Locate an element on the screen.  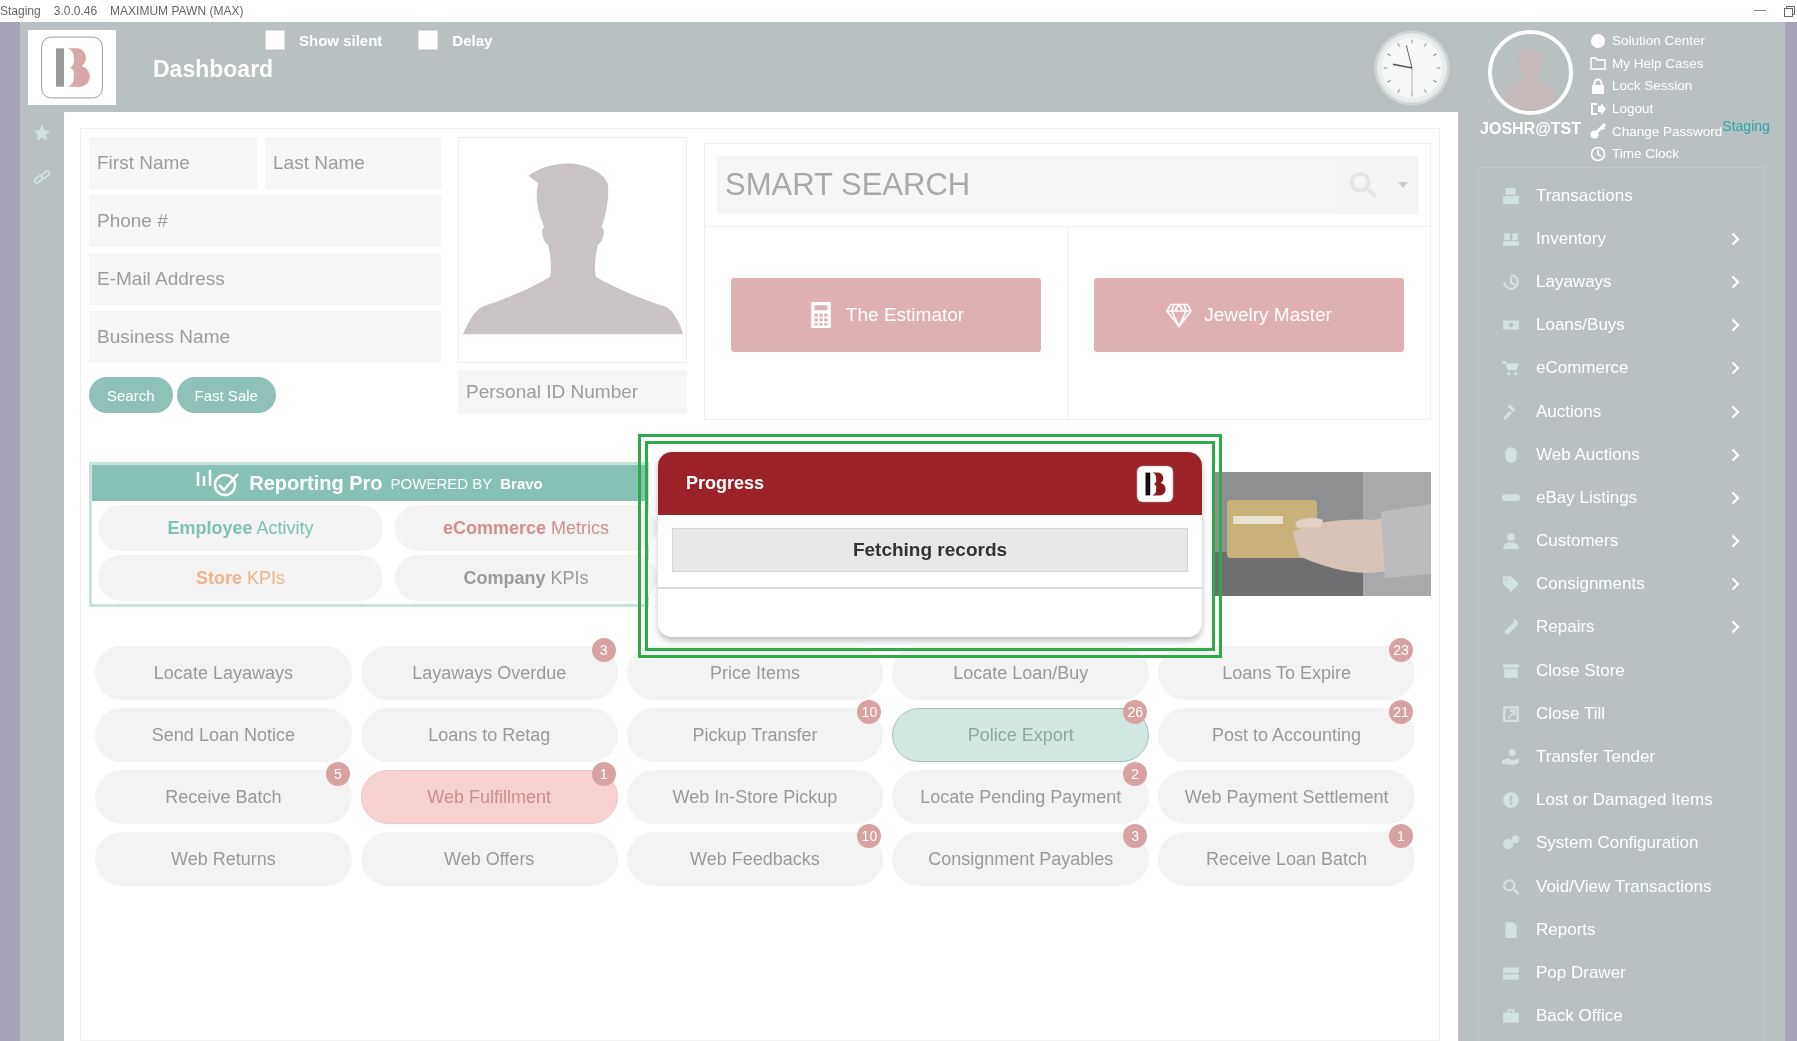
folder-icon is located at coordinates (1598, 63).